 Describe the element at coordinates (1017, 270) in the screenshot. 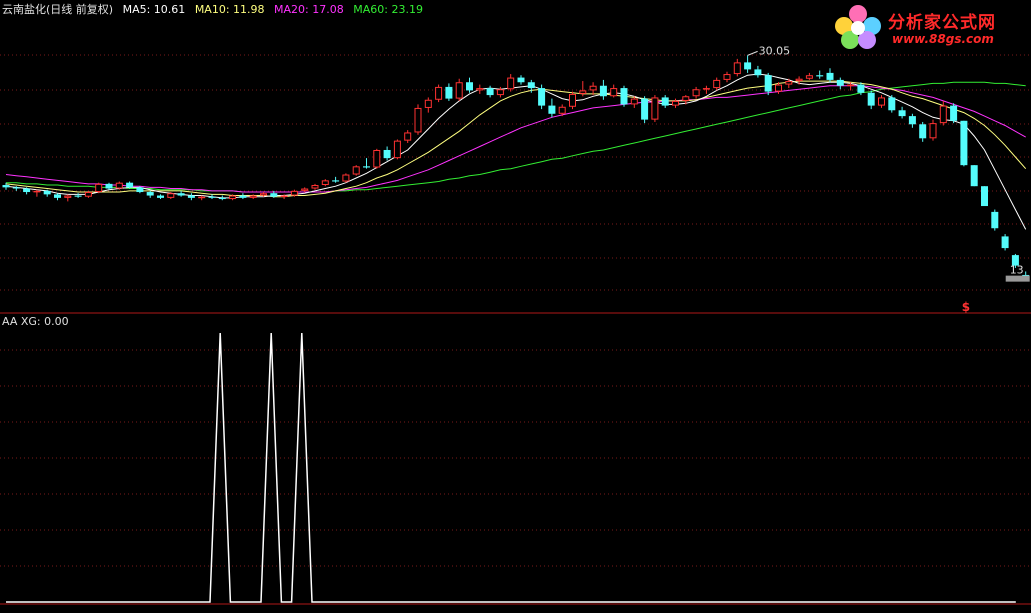

I see `low-price-label: 13` at that location.